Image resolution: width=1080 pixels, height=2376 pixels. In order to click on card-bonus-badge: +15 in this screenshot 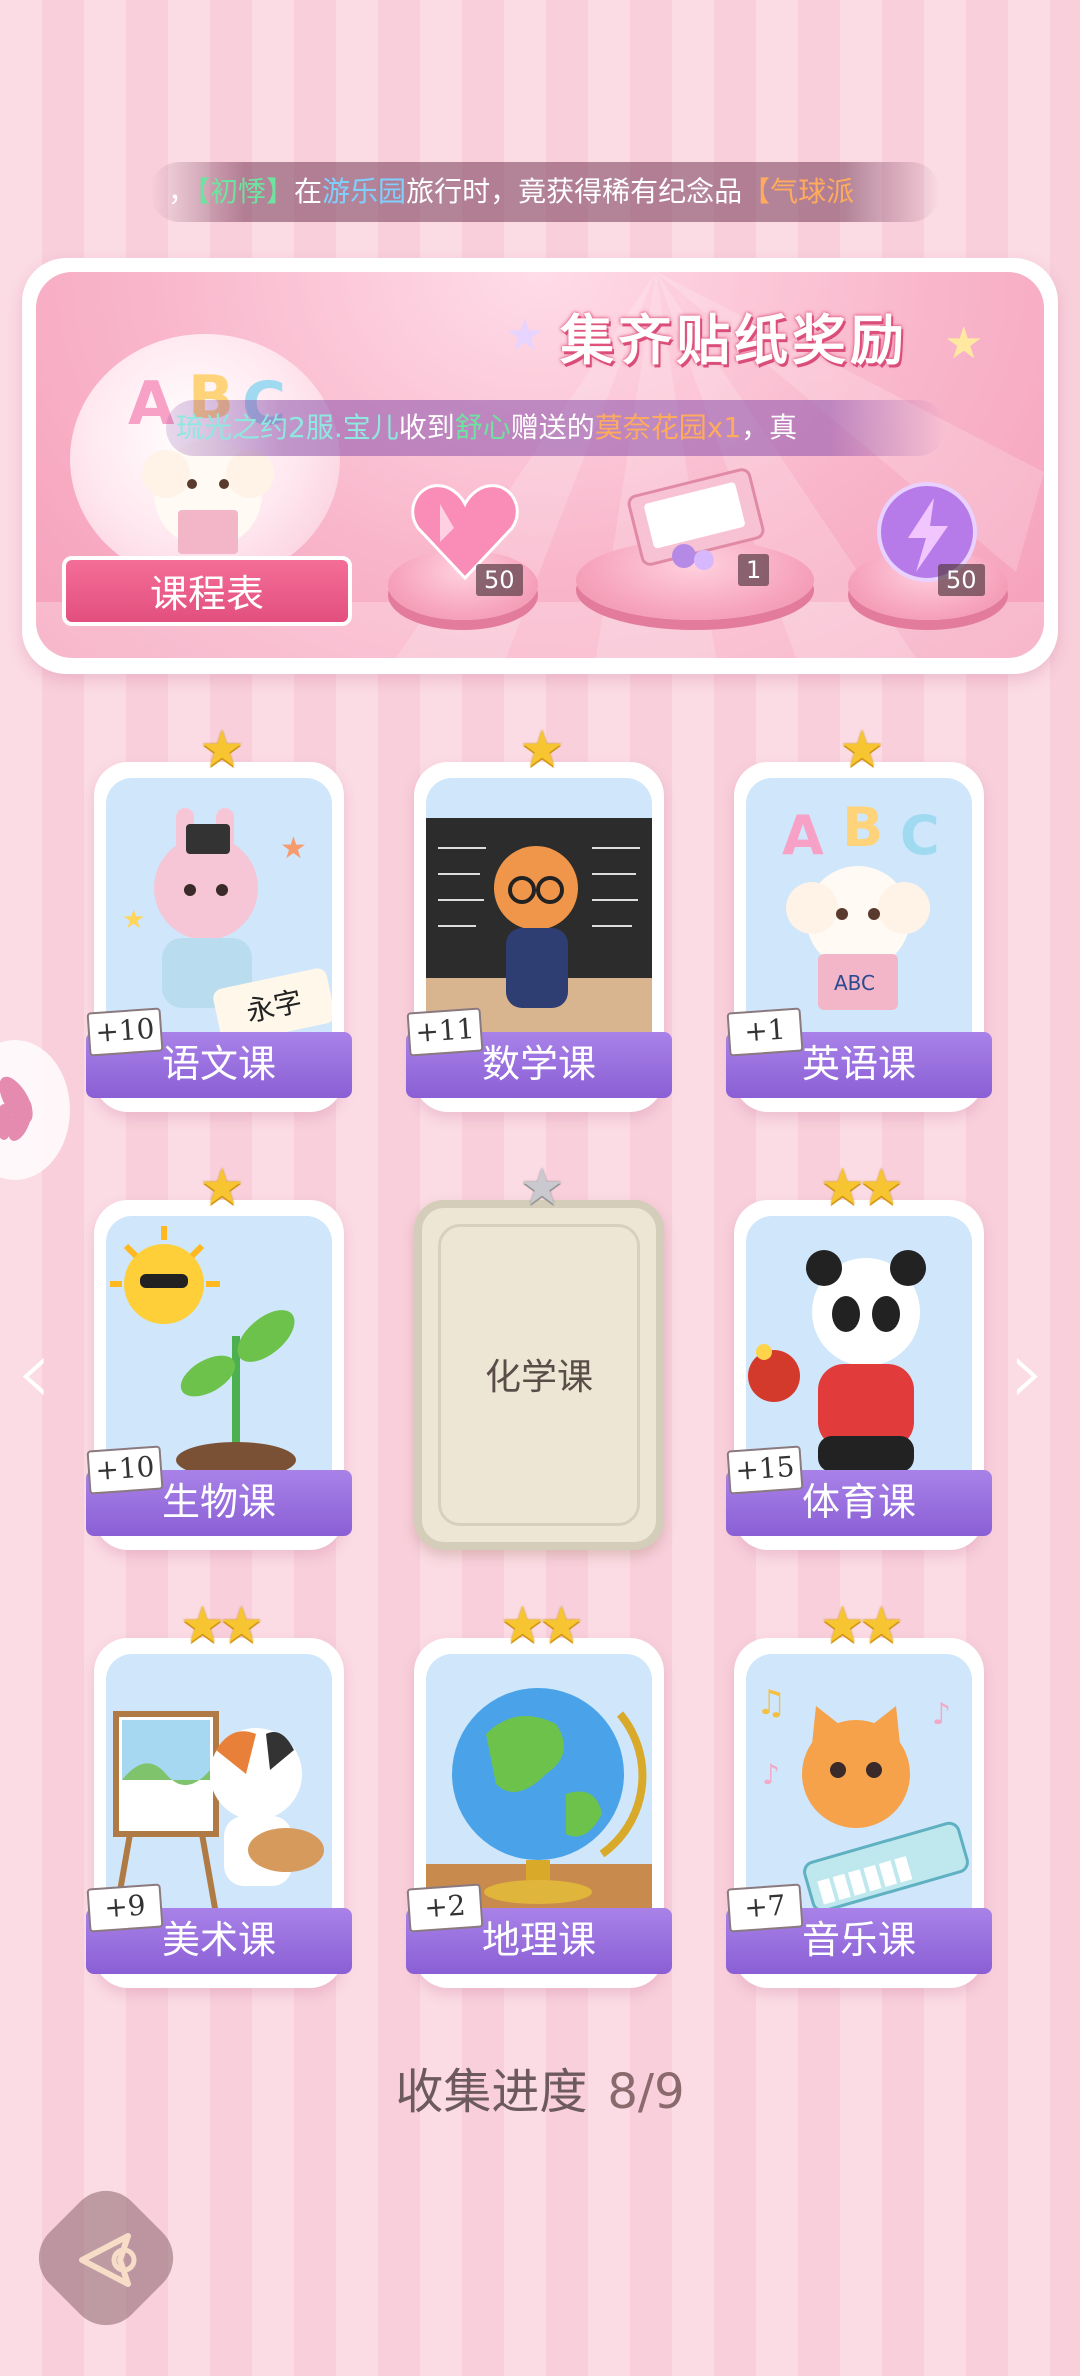, I will do `click(765, 1470)`.